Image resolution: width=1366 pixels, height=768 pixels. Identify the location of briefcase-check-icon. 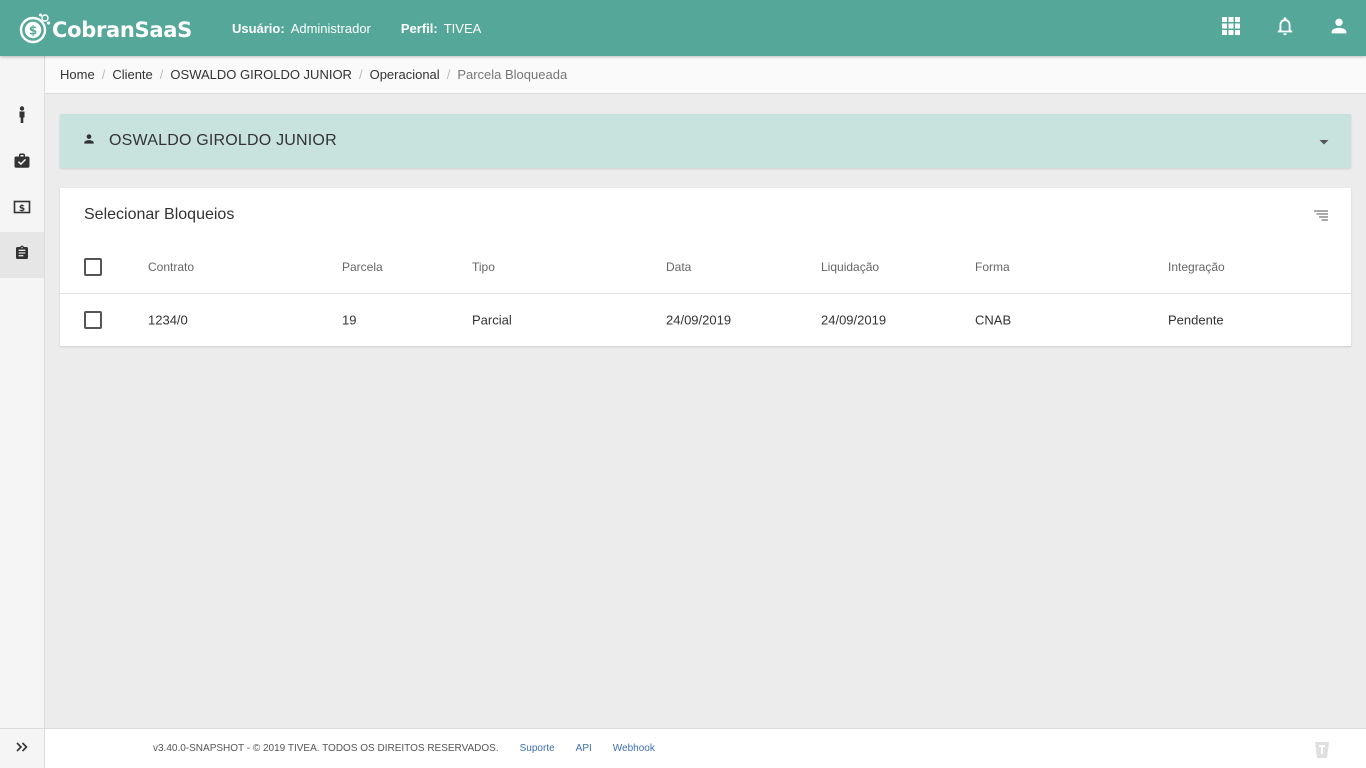
(22, 163).